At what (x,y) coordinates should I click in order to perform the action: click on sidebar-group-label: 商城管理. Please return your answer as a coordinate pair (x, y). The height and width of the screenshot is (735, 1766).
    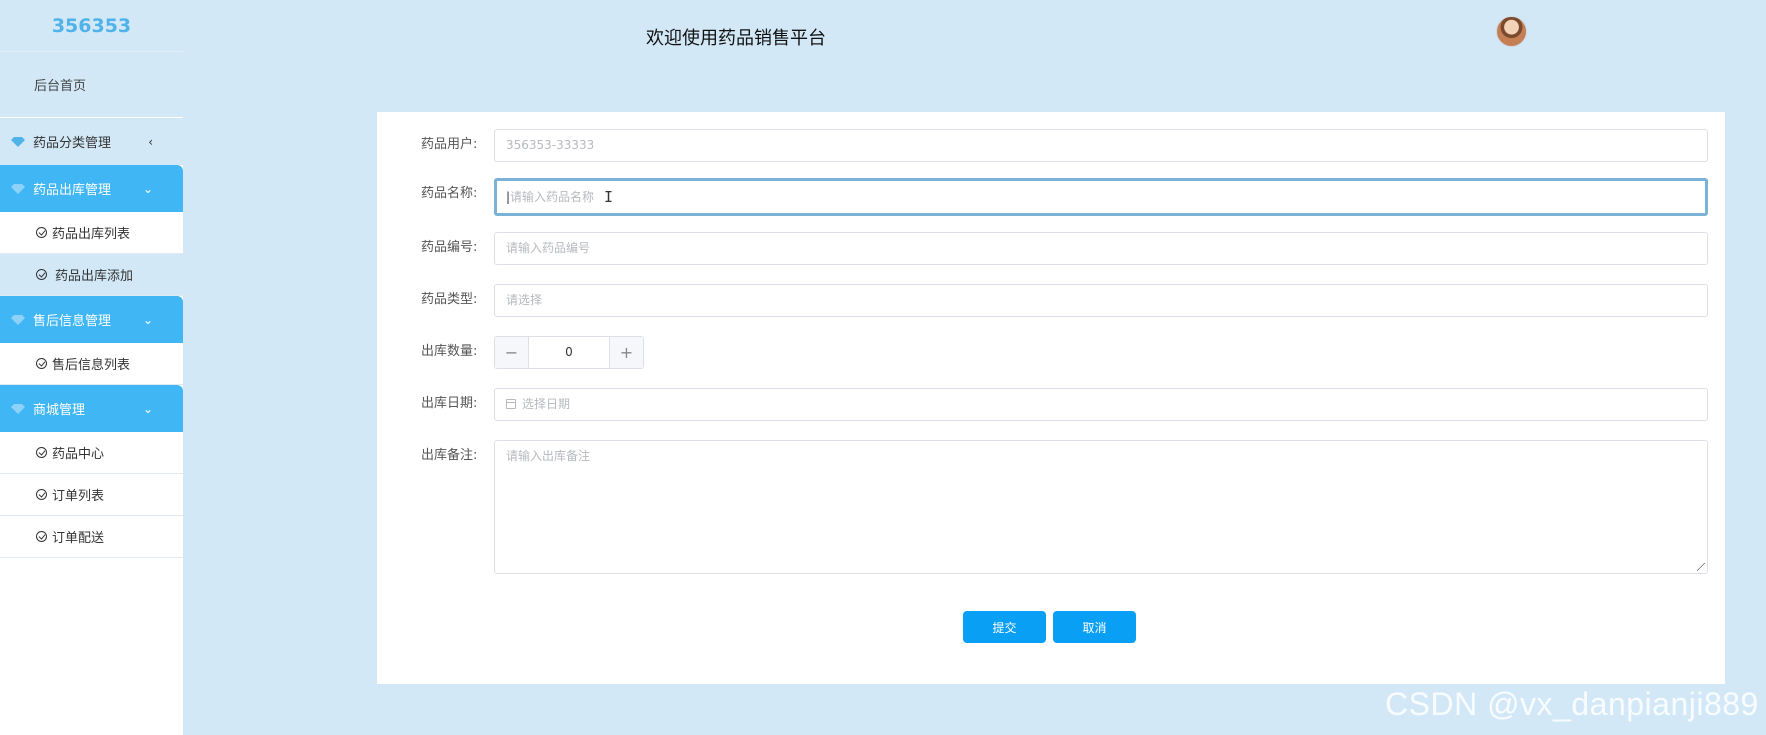
    Looking at the image, I should click on (59, 410).